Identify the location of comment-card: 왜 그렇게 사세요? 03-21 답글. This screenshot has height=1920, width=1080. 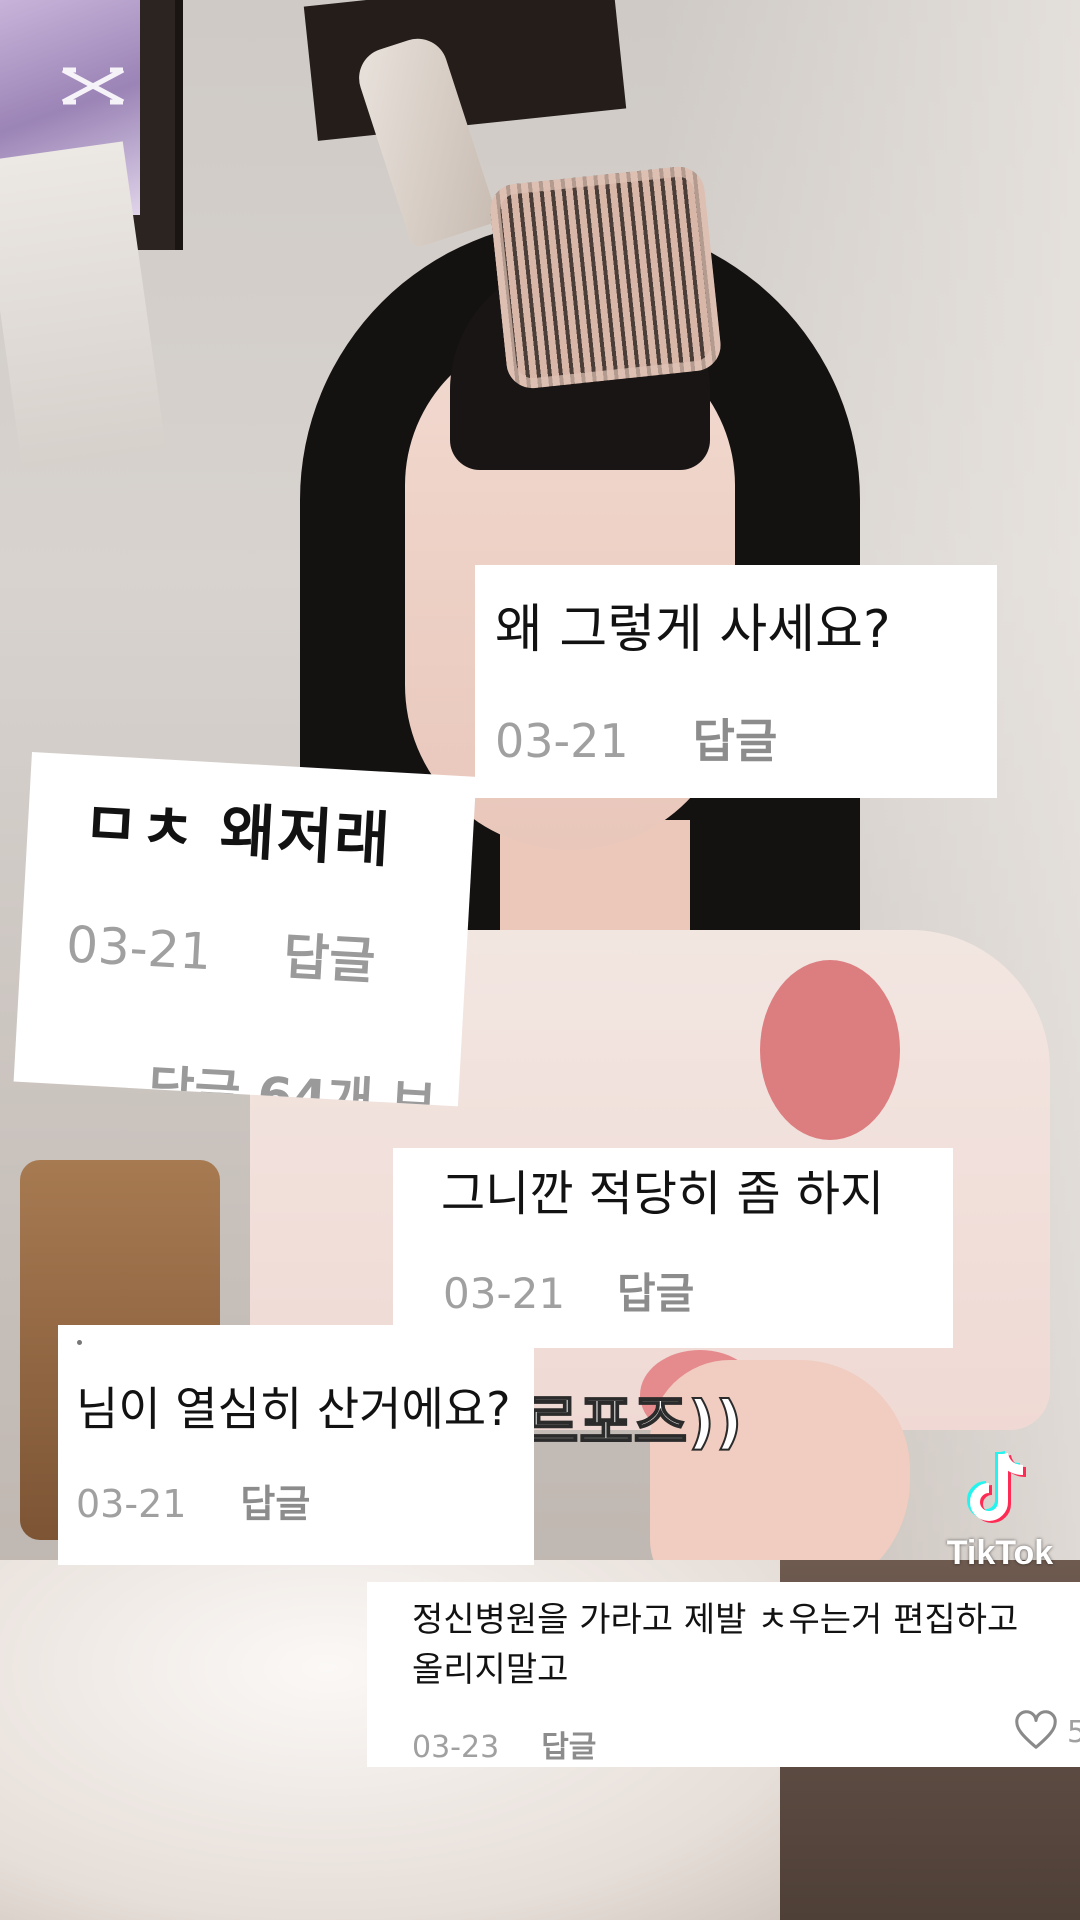
(736, 681).